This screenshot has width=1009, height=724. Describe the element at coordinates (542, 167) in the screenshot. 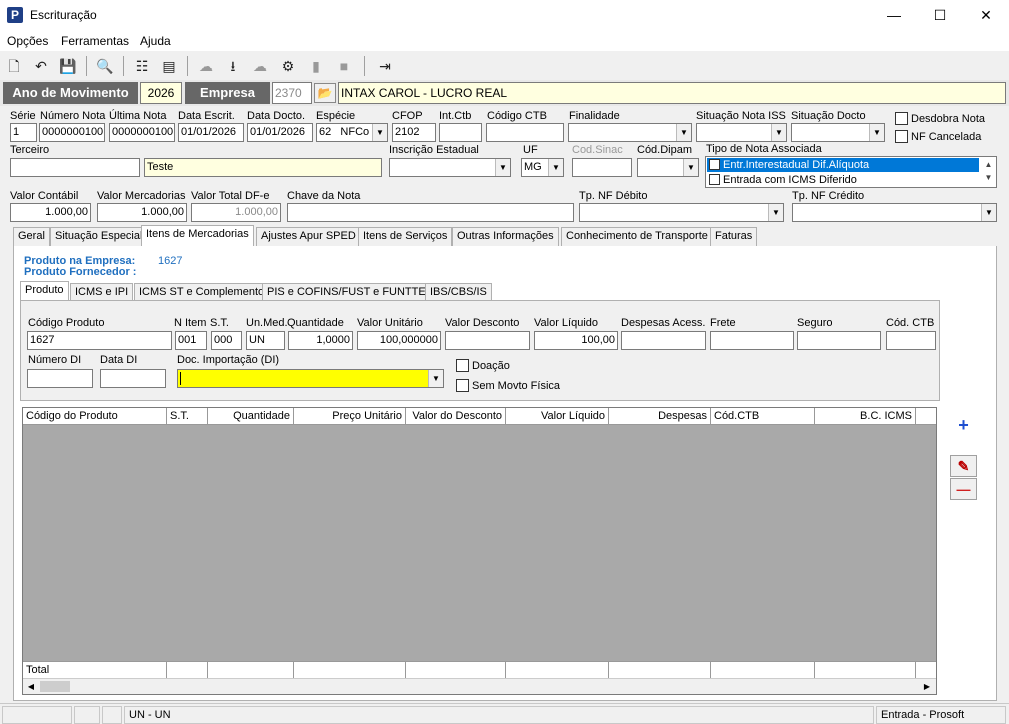

I see `uf-select: MG ▼` at that location.